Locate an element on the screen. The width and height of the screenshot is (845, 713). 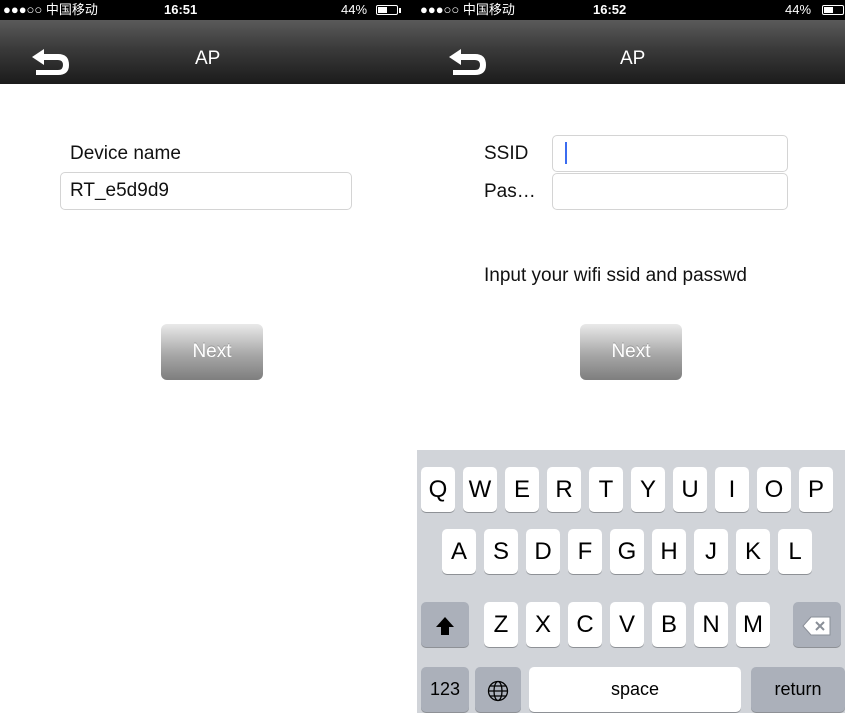
key-f: F is located at coordinates (585, 551).